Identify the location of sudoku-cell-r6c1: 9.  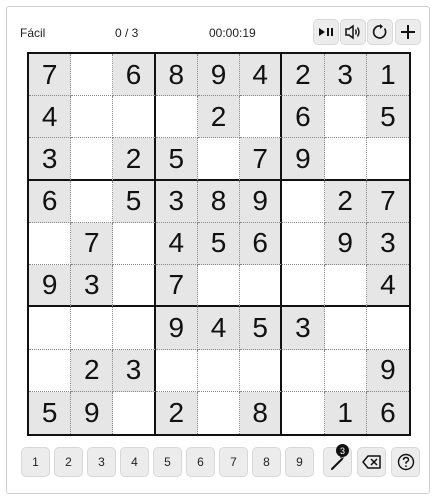
(50, 286).